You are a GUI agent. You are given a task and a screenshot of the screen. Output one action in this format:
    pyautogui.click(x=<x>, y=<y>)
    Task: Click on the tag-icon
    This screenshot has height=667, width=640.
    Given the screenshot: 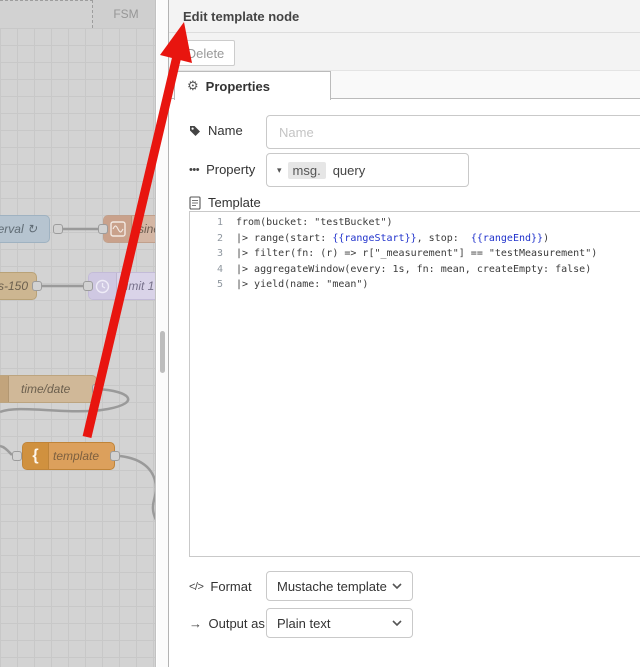 What is the action you would take?
    pyautogui.click(x=195, y=130)
    